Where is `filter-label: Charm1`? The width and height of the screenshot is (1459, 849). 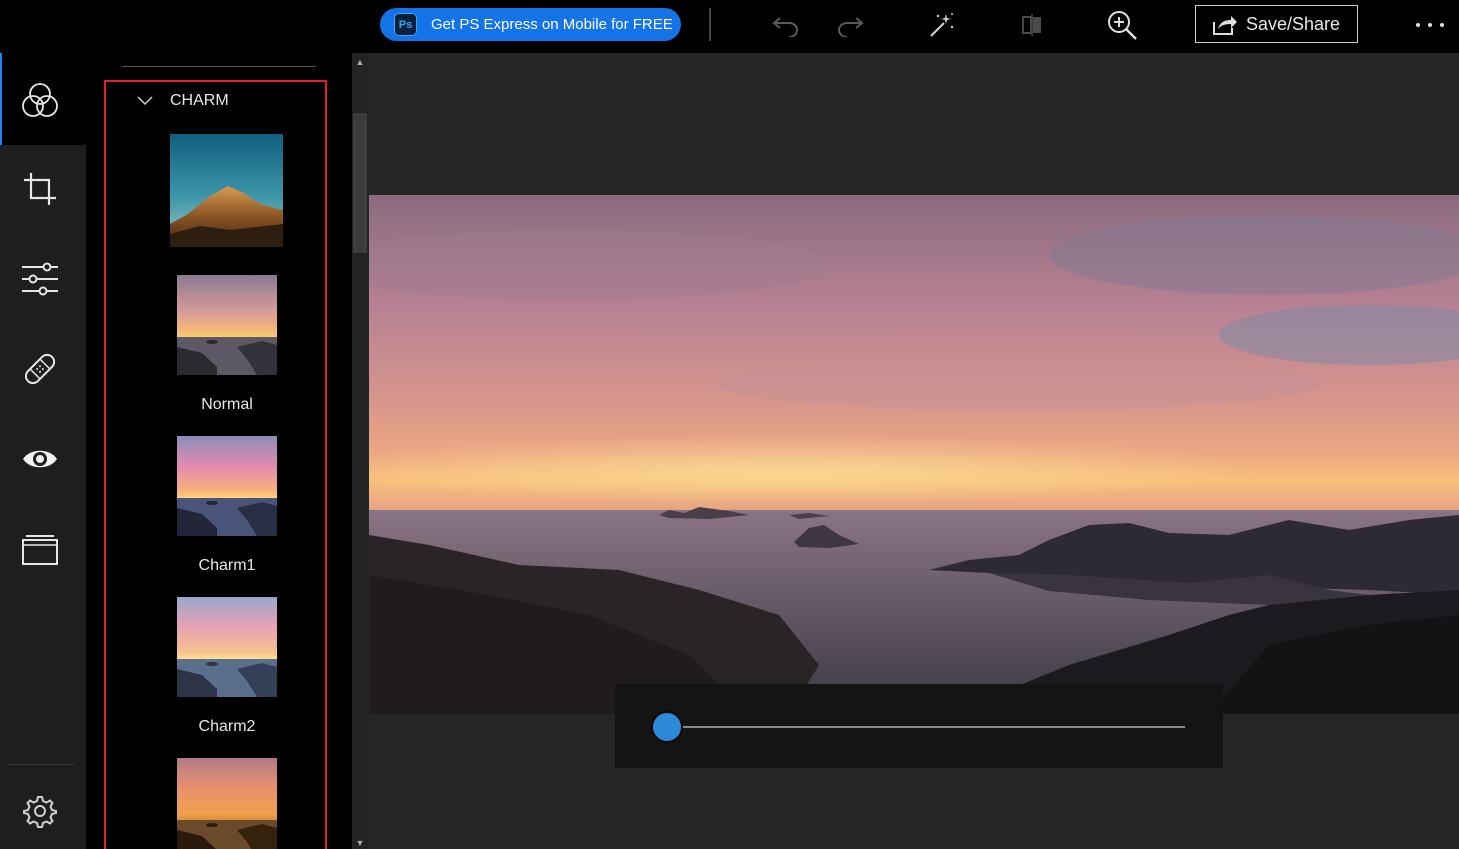
filter-label: Charm1 is located at coordinates (227, 565).